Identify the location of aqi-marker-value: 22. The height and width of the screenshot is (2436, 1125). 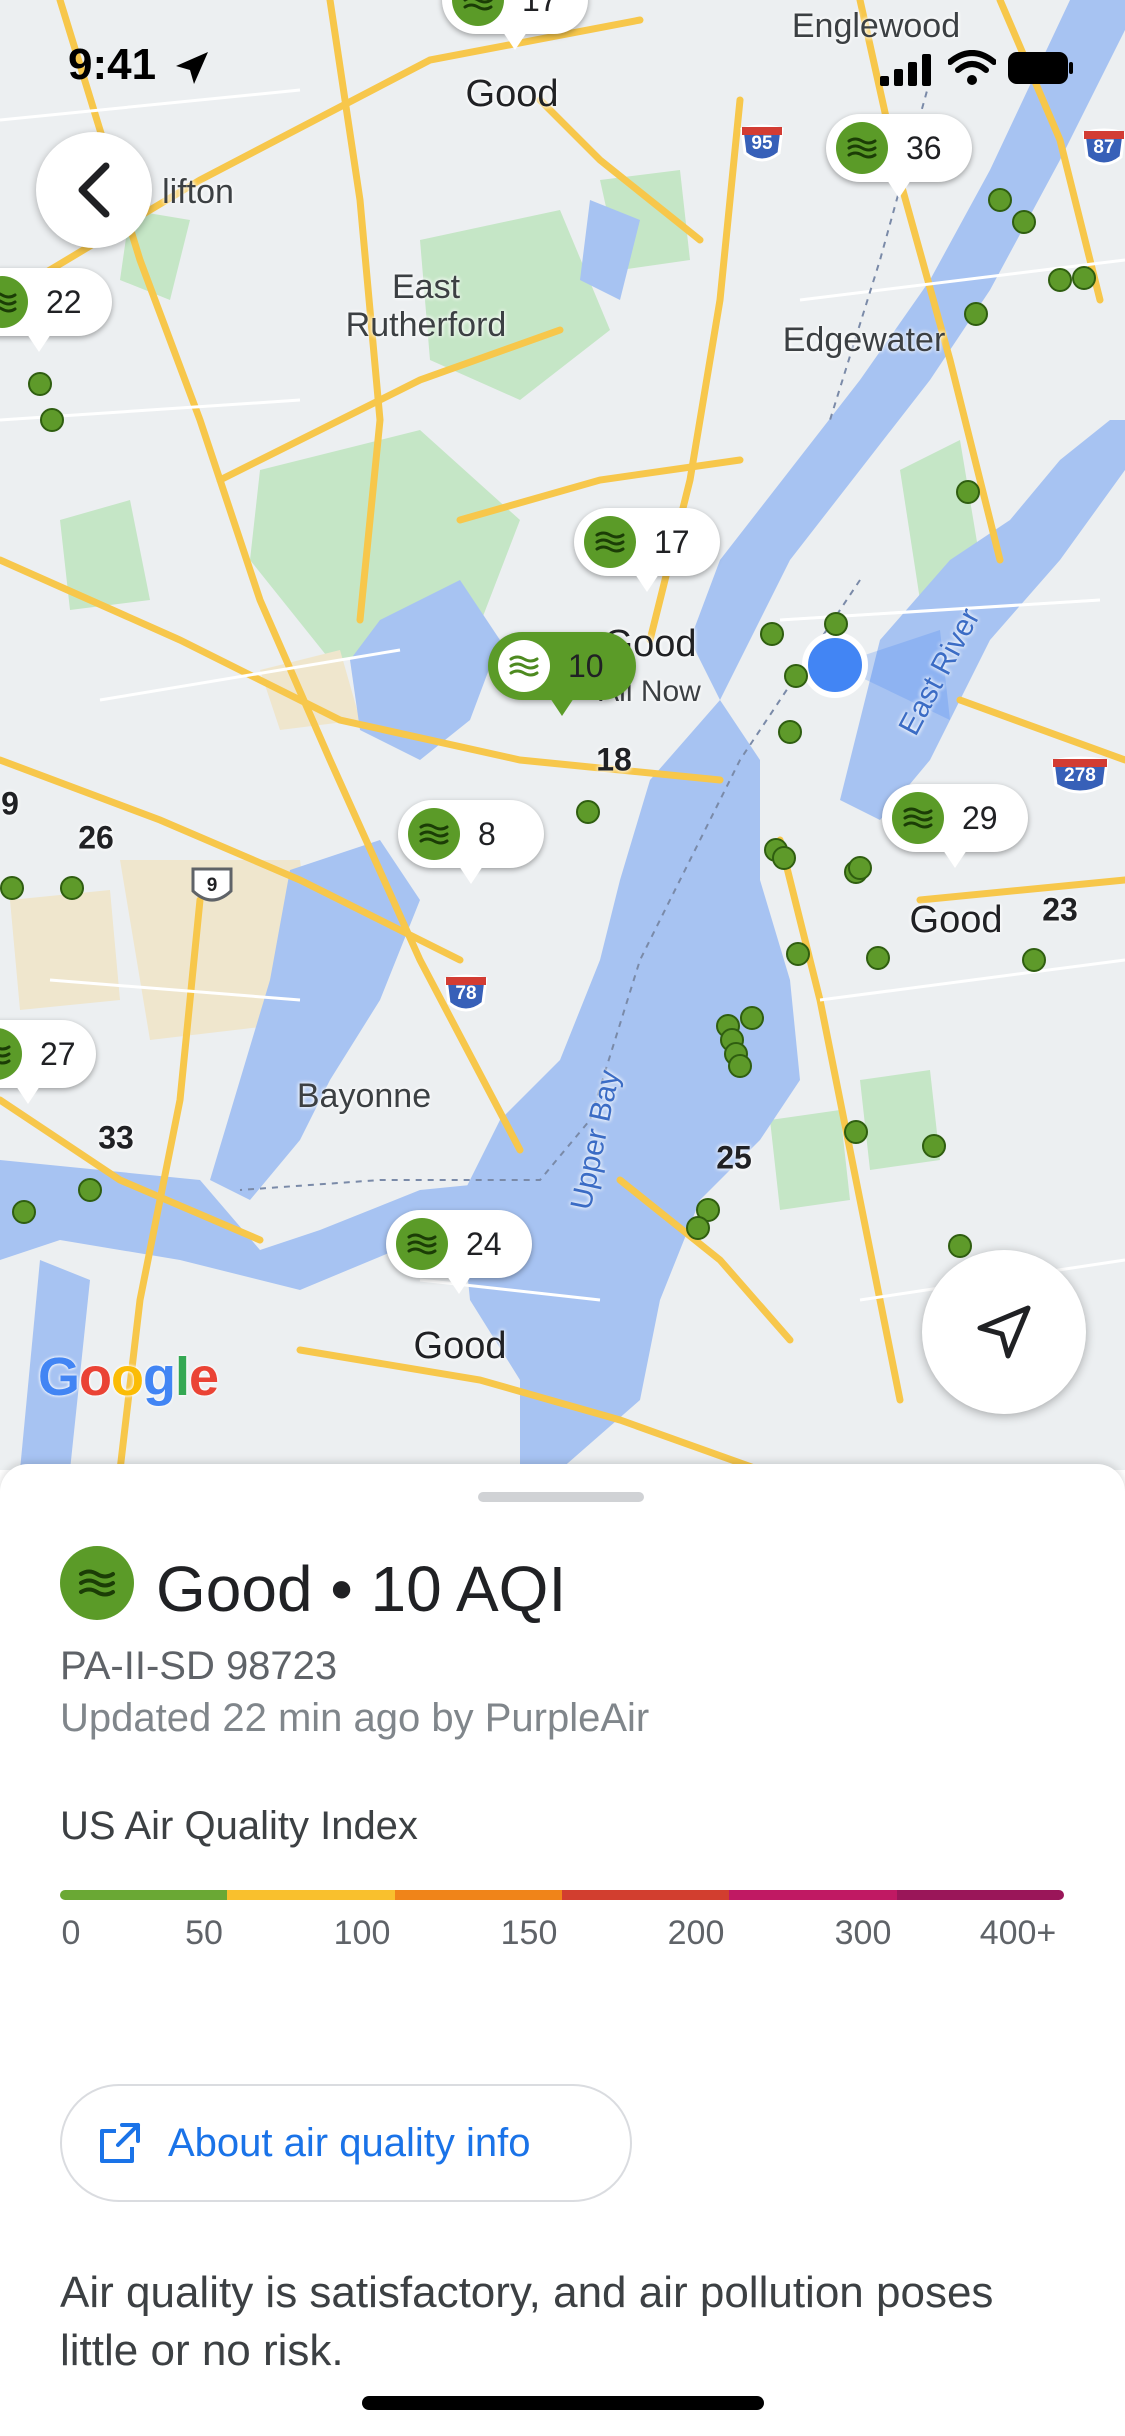
(64, 301).